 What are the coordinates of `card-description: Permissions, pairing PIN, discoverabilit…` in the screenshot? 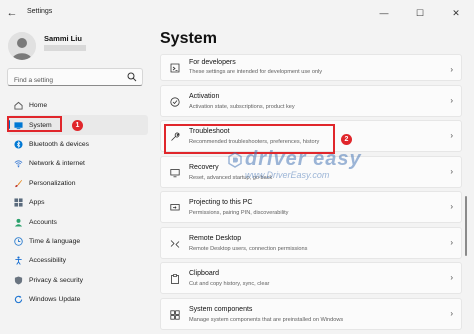 It's located at (239, 213).